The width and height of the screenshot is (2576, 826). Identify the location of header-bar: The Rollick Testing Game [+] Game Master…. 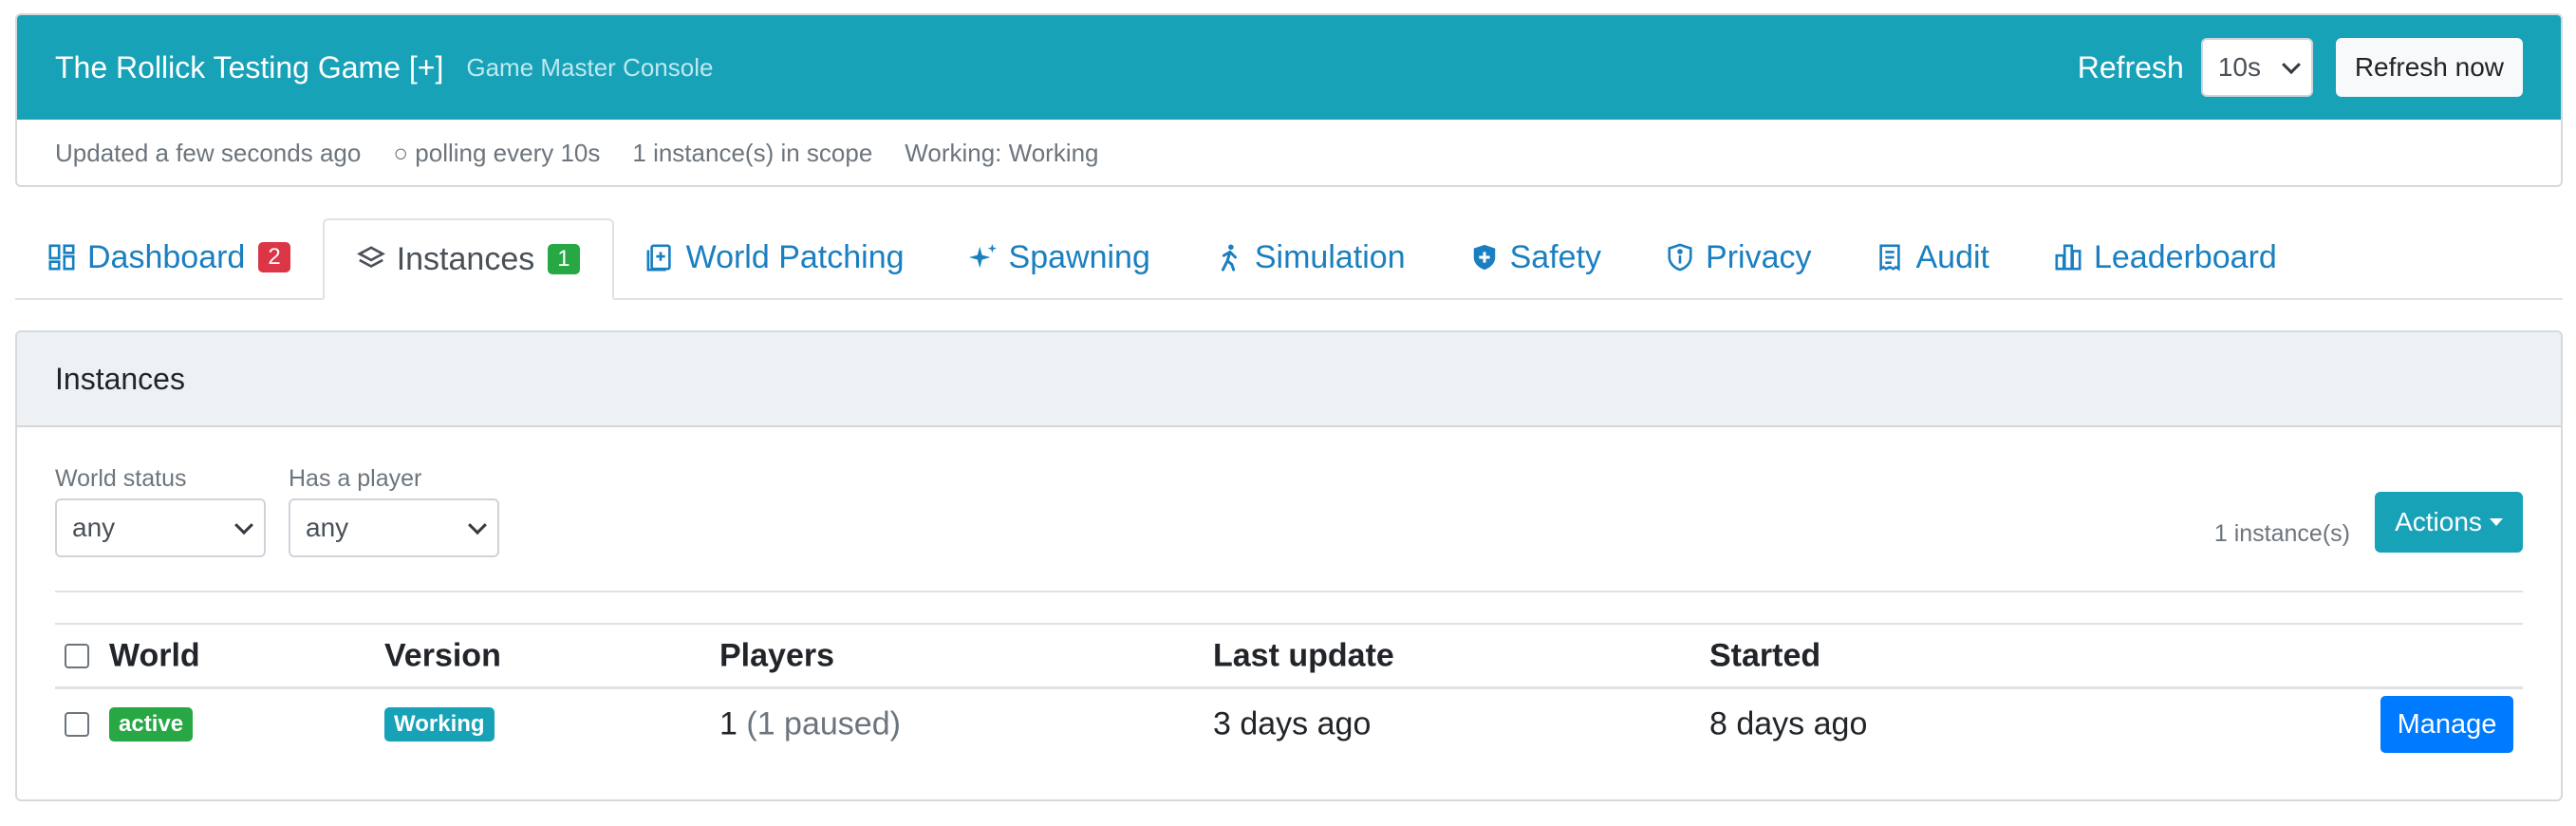
(1289, 67).